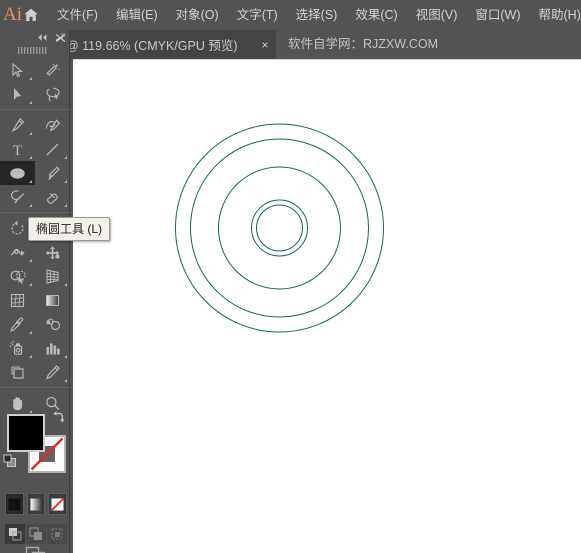 The height and width of the screenshot is (553, 581). I want to click on menu-effect: 效果(C), so click(376, 15).